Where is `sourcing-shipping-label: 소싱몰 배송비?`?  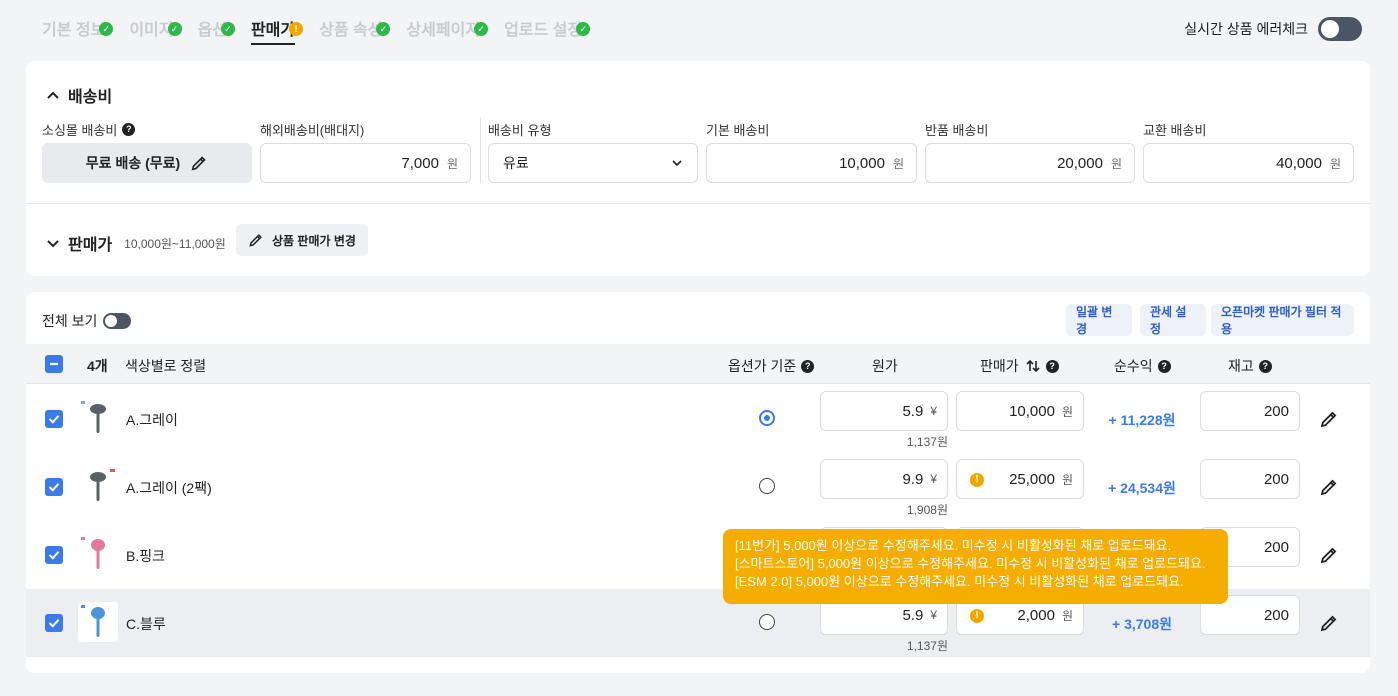 sourcing-shipping-label: 소싱몰 배송비? is located at coordinates (89, 129).